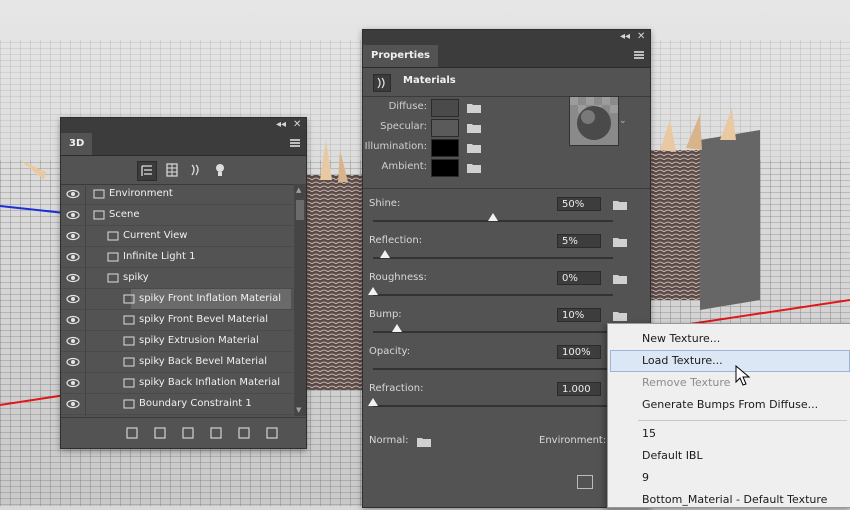 The image size is (850, 510). I want to click on scene-tree-row: Environment, so click(177, 194).